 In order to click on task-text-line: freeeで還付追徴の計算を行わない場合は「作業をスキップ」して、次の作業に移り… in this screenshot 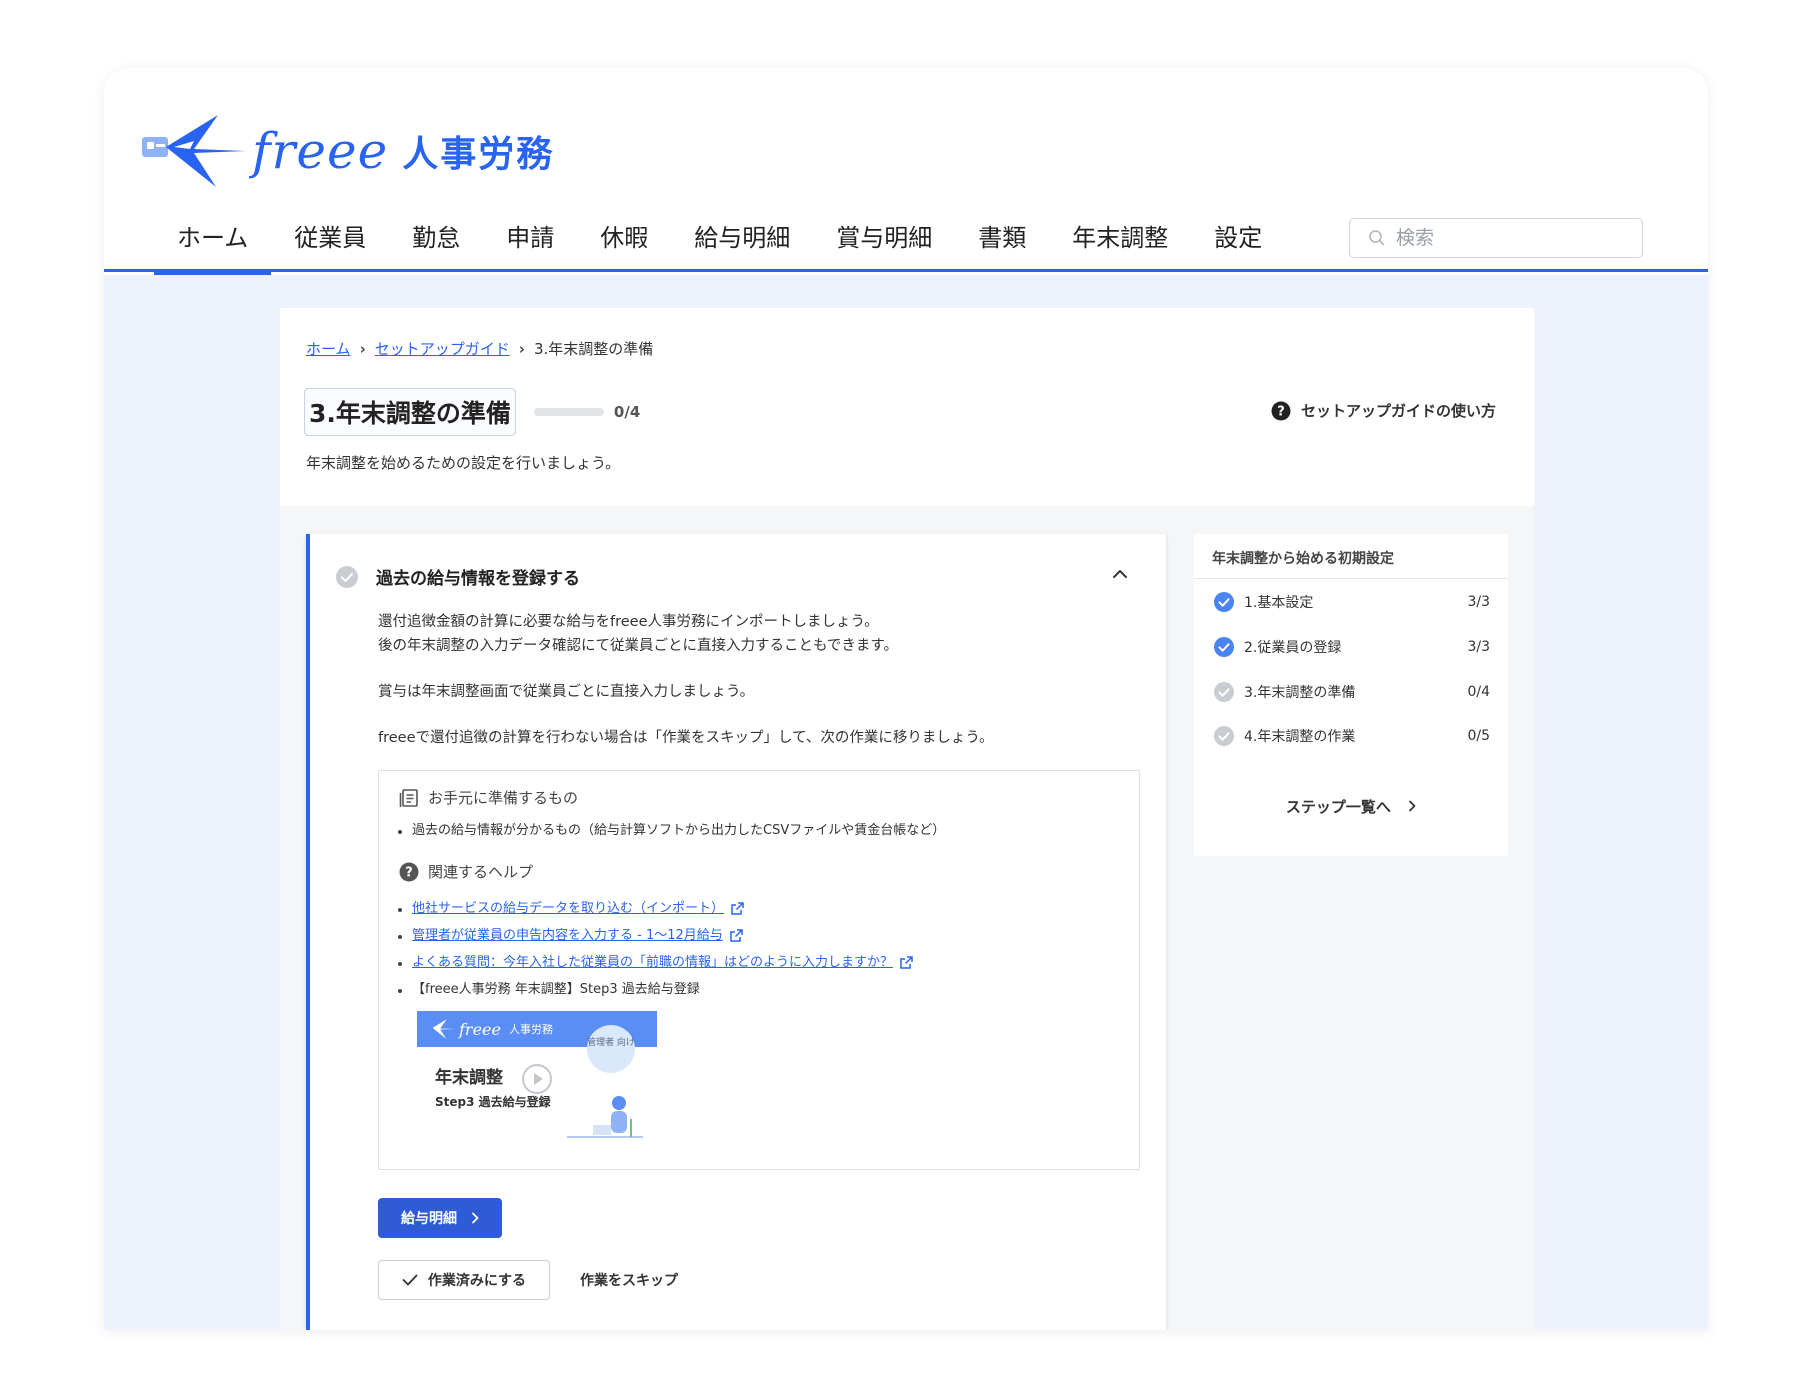, I will do `click(686, 738)`.